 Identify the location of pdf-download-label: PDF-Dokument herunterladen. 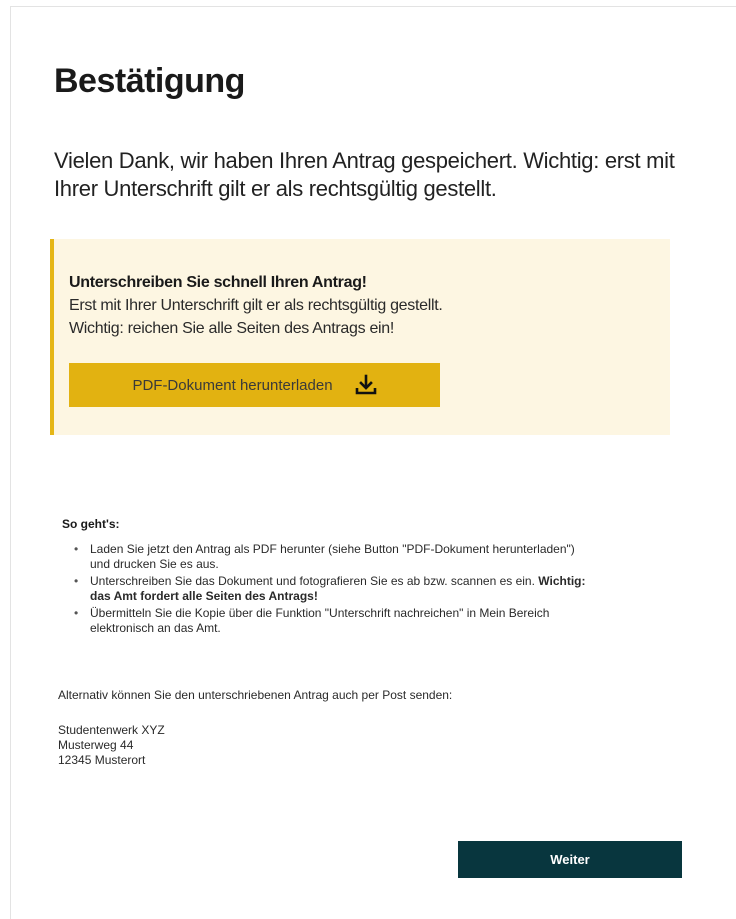
(232, 385).